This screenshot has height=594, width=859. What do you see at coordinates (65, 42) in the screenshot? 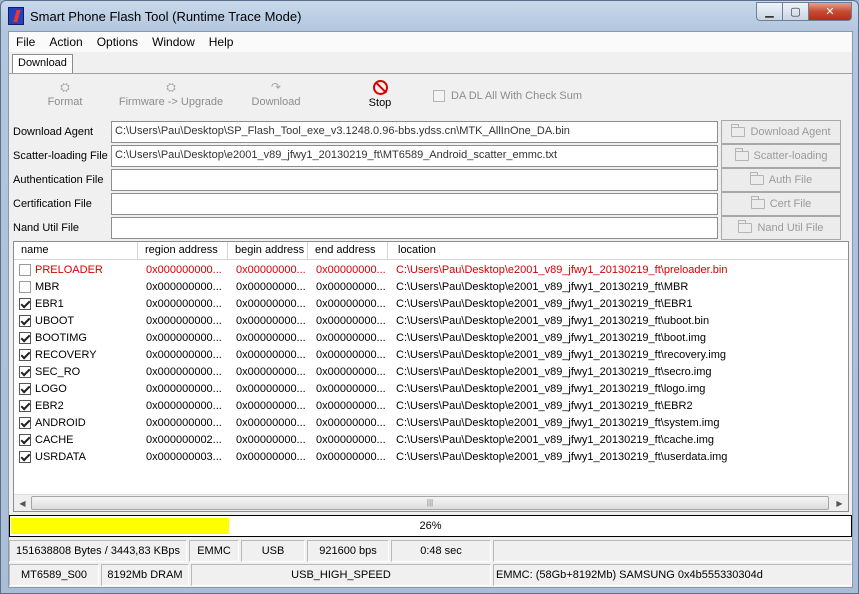
I see `menu-action: Action` at bounding box center [65, 42].